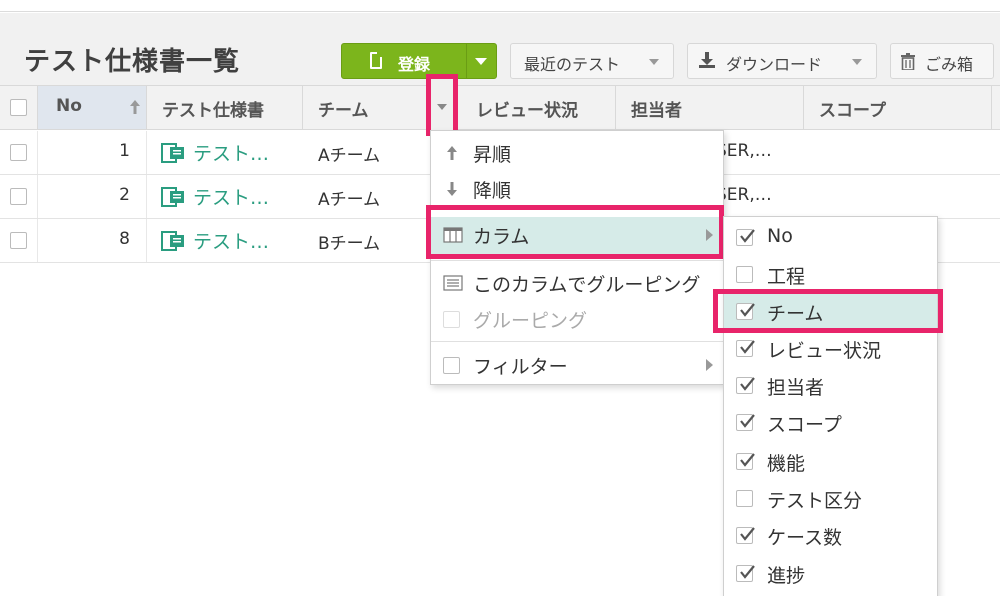 The height and width of the screenshot is (596, 1000). What do you see at coordinates (92, 196) in the screenshot?
I see `row-no-cell: 2` at bounding box center [92, 196].